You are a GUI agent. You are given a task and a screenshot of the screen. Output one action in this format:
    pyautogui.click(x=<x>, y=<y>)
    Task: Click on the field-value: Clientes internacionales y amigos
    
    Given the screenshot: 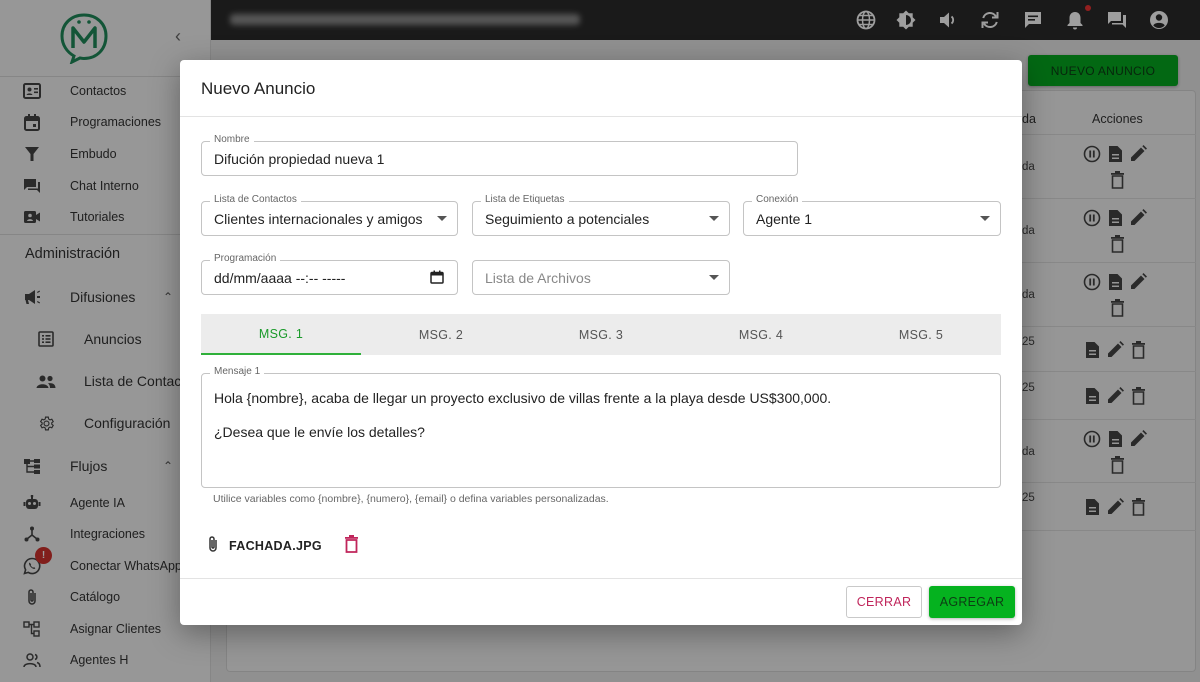 What is the action you would take?
    pyautogui.click(x=318, y=219)
    